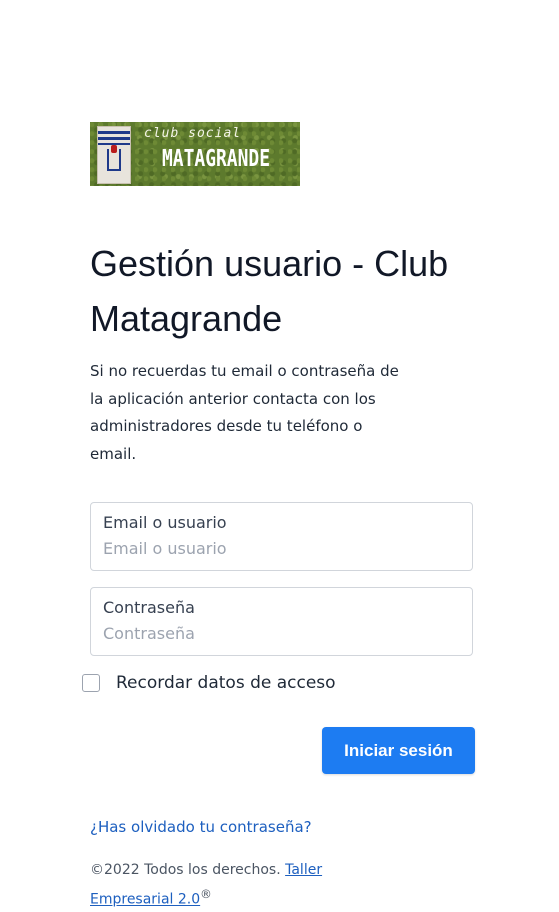 The width and height of the screenshot is (559, 912). Describe the element at coordinates (281, 621) in the screenshot. I see `password-field: Contraseña` at that location.